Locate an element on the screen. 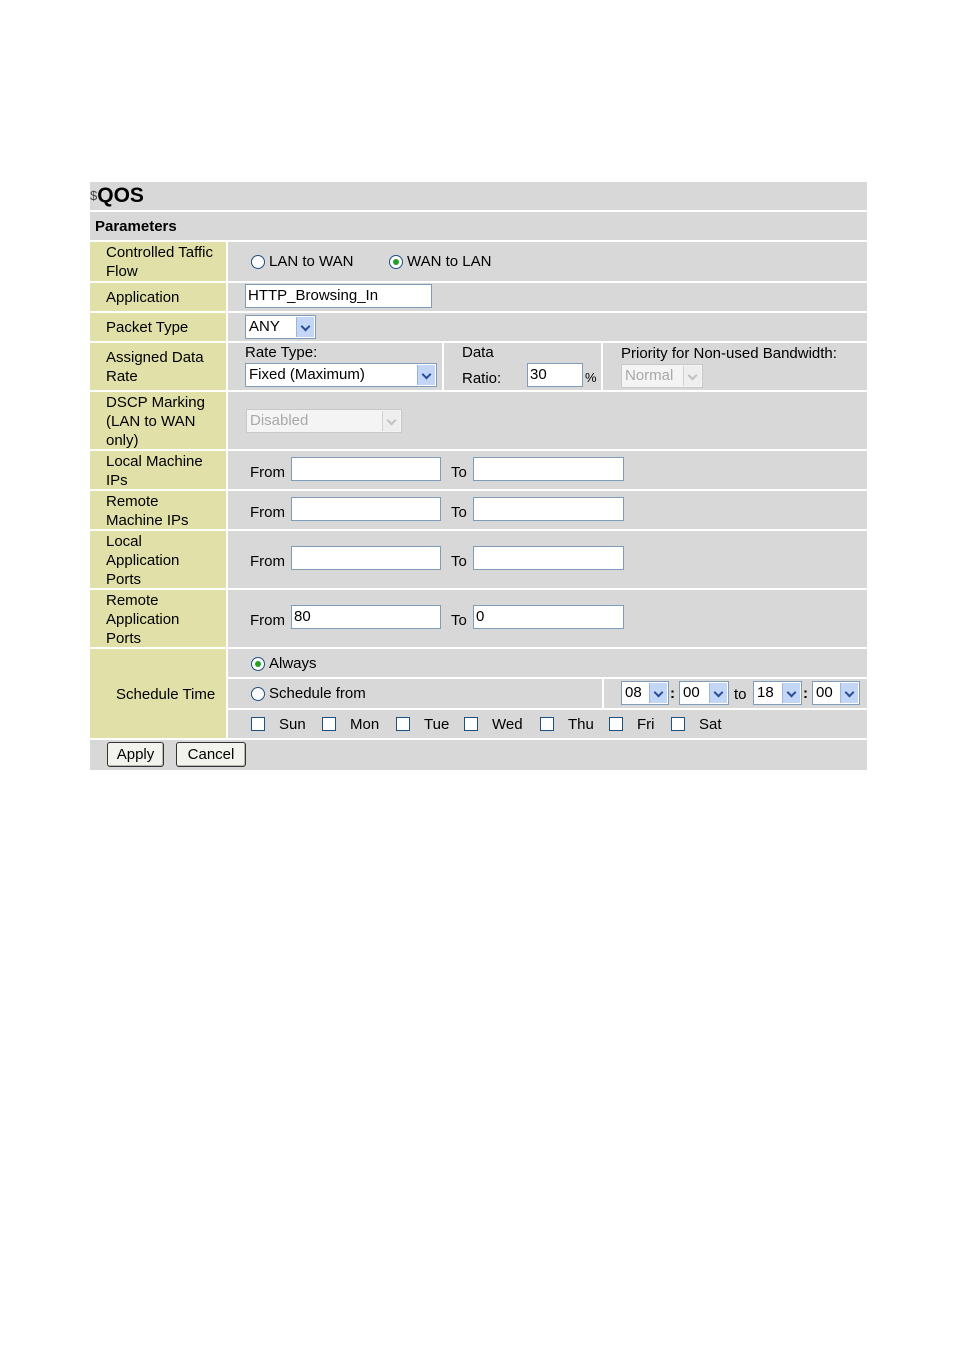  apply-button: Apply is located at coordinates (135, 754).